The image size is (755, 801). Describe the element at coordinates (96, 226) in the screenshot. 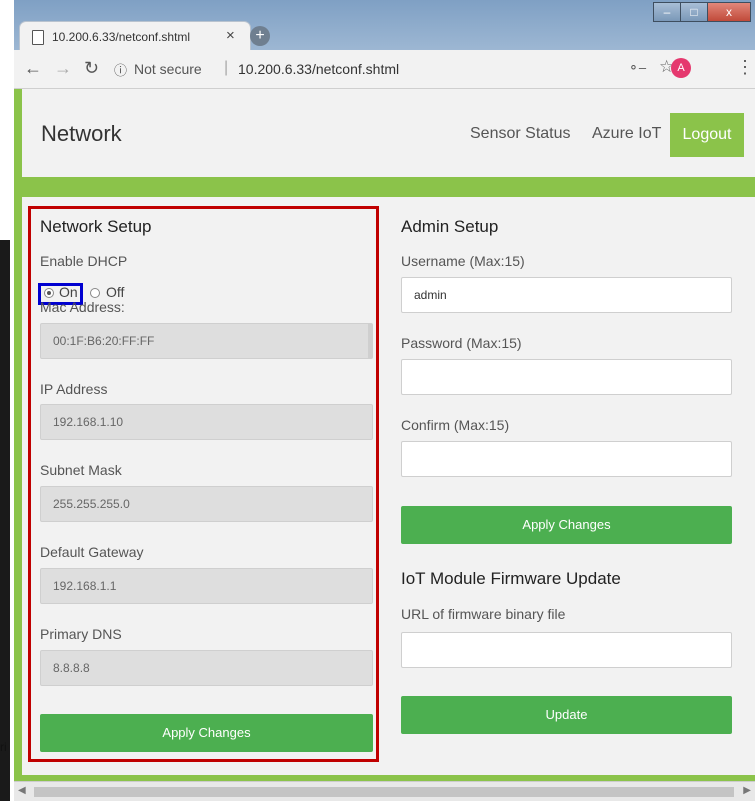

I see `network-setup-title: Network Setup` at that location.